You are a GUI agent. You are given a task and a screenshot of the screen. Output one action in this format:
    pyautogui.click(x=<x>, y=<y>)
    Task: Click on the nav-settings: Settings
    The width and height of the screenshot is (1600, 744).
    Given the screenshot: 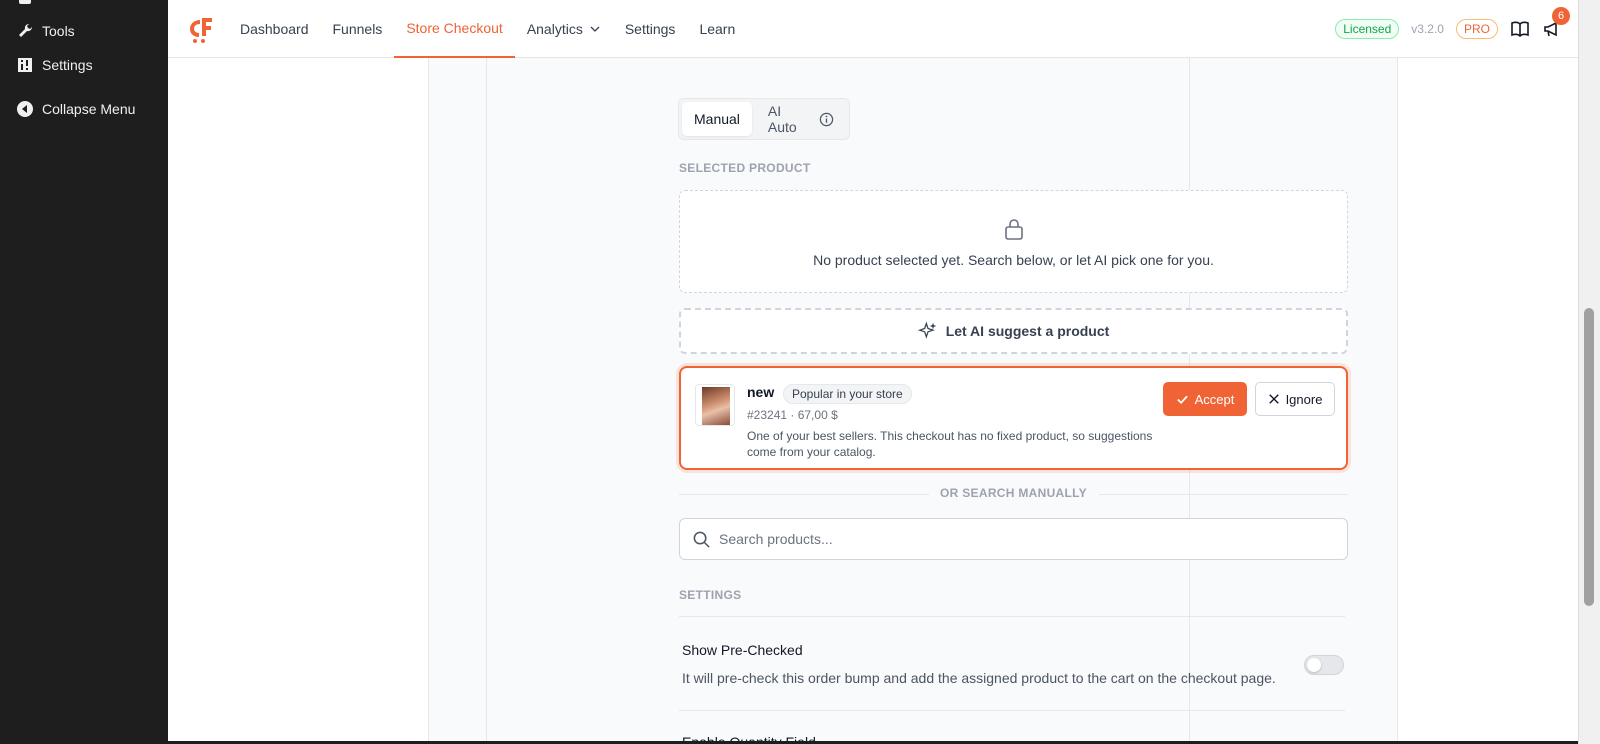 What is the action you would take?
    pyautogui.click(x=650, y=29)
    